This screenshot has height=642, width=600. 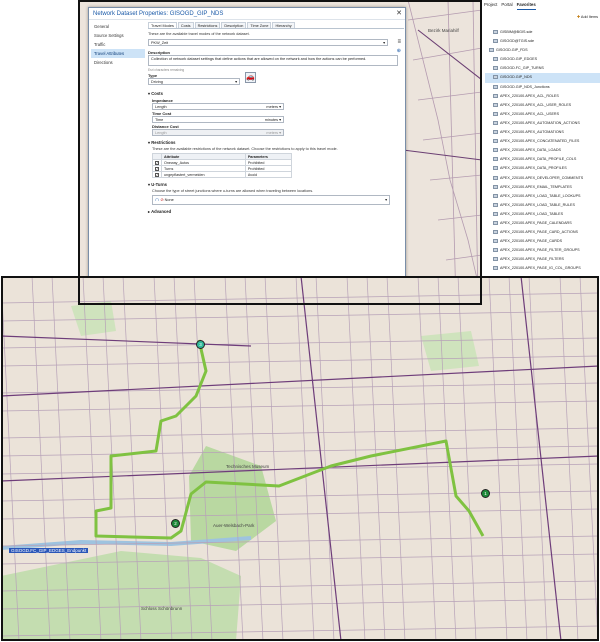 What do you see at coordinates (118, 53) in the screenshot?
I see `nav-item-travel-attributes: Travel Attributes` at bounding box center [118, 53].